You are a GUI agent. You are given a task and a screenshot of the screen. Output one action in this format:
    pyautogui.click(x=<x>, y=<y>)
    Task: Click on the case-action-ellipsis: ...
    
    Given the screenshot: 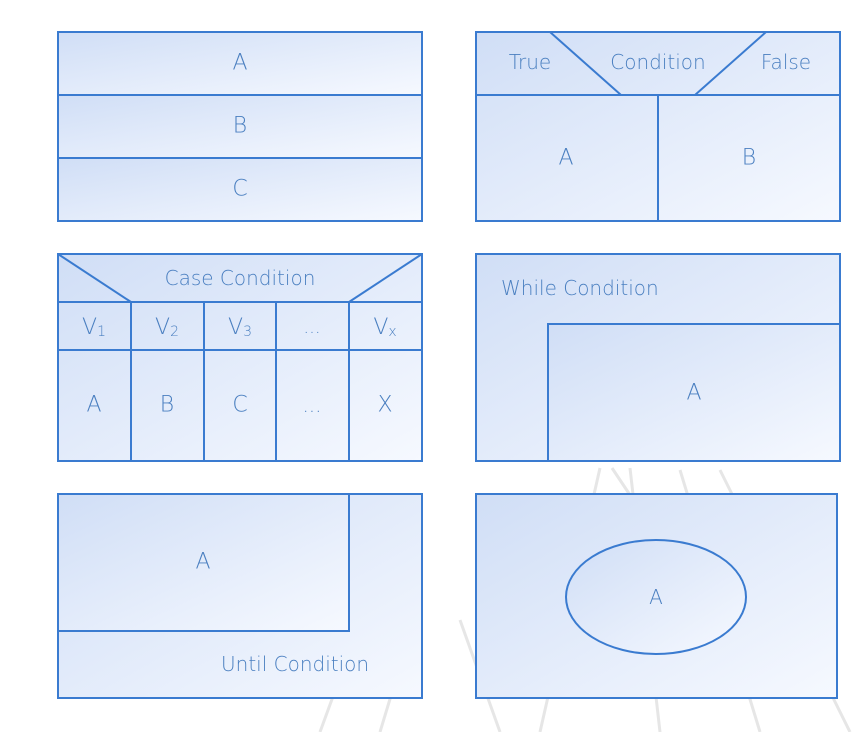 What is the action you would take?
    pyautogui.click(x=311, y=405)
    